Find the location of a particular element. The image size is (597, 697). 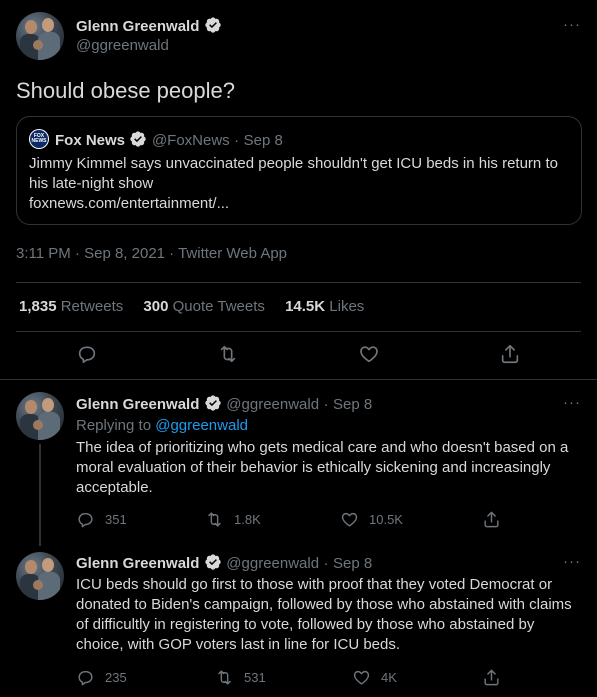

reply-button: 351 is located at coordinates (101, 519).